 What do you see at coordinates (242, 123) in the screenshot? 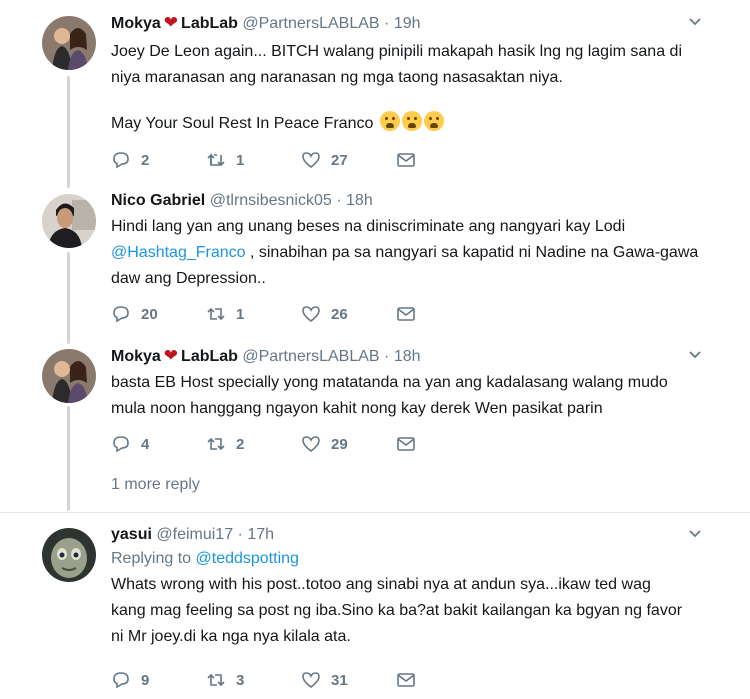
I see `tweet-text-line: May Your Soul Rest In Peace Franco` at bounding box center [242, 123].